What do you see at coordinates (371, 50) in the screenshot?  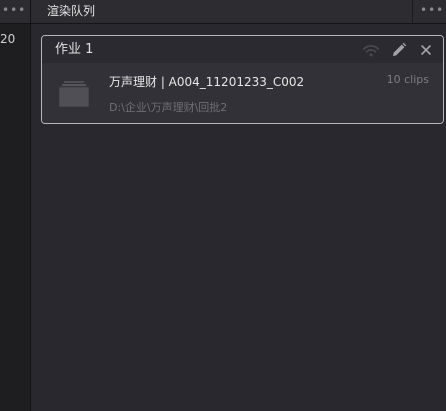 I see `remote-render-icon` at bounding box center [371, 50].